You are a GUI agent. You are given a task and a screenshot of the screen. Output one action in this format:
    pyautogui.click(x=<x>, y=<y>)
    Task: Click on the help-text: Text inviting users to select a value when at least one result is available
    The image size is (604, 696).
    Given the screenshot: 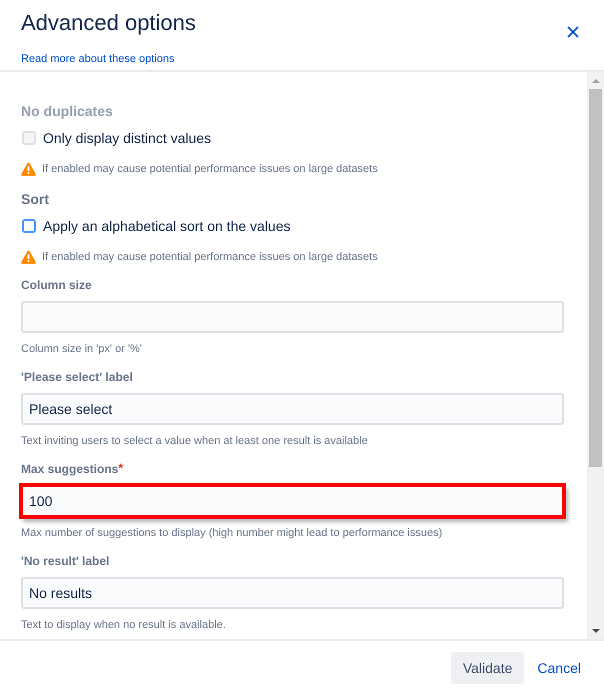 What is the action you would take?
    pyautogui.click(x=194, y=441)
    